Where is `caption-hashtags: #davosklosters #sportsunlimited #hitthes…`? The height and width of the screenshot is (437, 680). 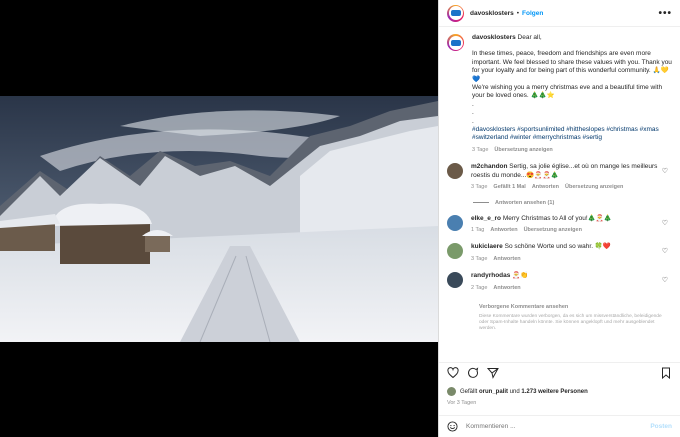 caption-hashtags: #davosklosters #sportsunlimited #hitthes… is located at coordinates (572, 134).